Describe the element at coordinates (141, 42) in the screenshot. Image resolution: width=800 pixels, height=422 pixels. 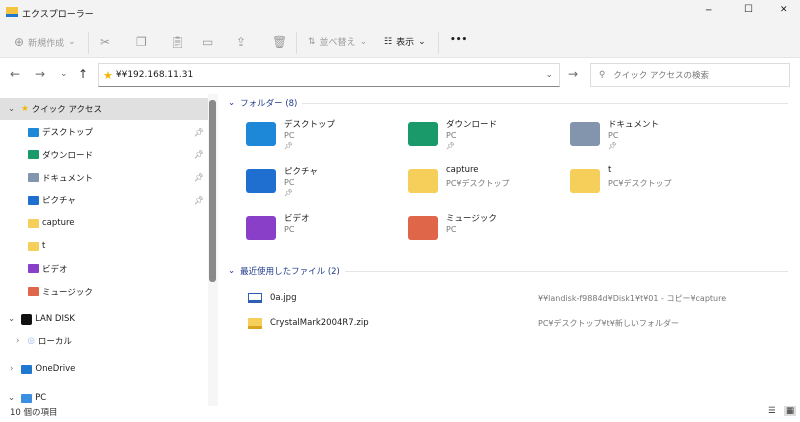
I see `copy-icon: ❐` at that location.